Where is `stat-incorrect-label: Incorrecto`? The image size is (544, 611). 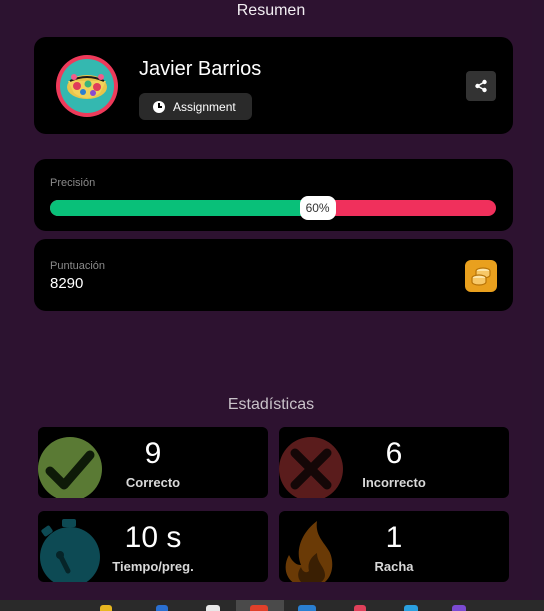
stat-incorrect-label: Incorrecto is located at coordinates (394, 482).